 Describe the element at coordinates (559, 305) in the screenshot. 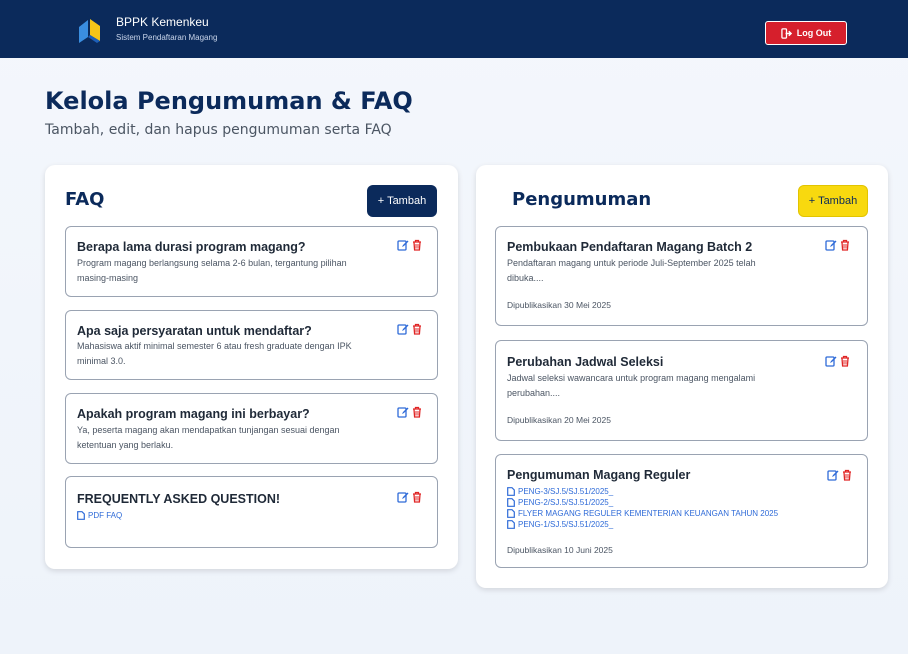

I see `announcement-date: Dipublikasikan 30 Mei 2025` at that location.